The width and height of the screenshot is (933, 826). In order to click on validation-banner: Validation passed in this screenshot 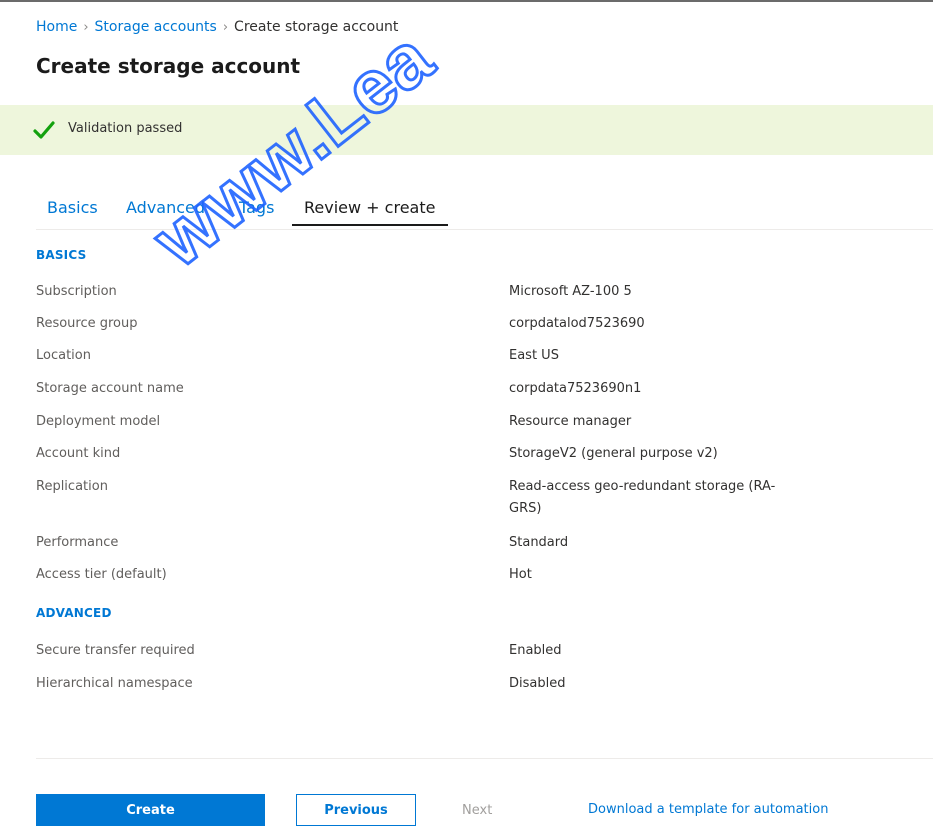, I will do `click(466, 130)`.